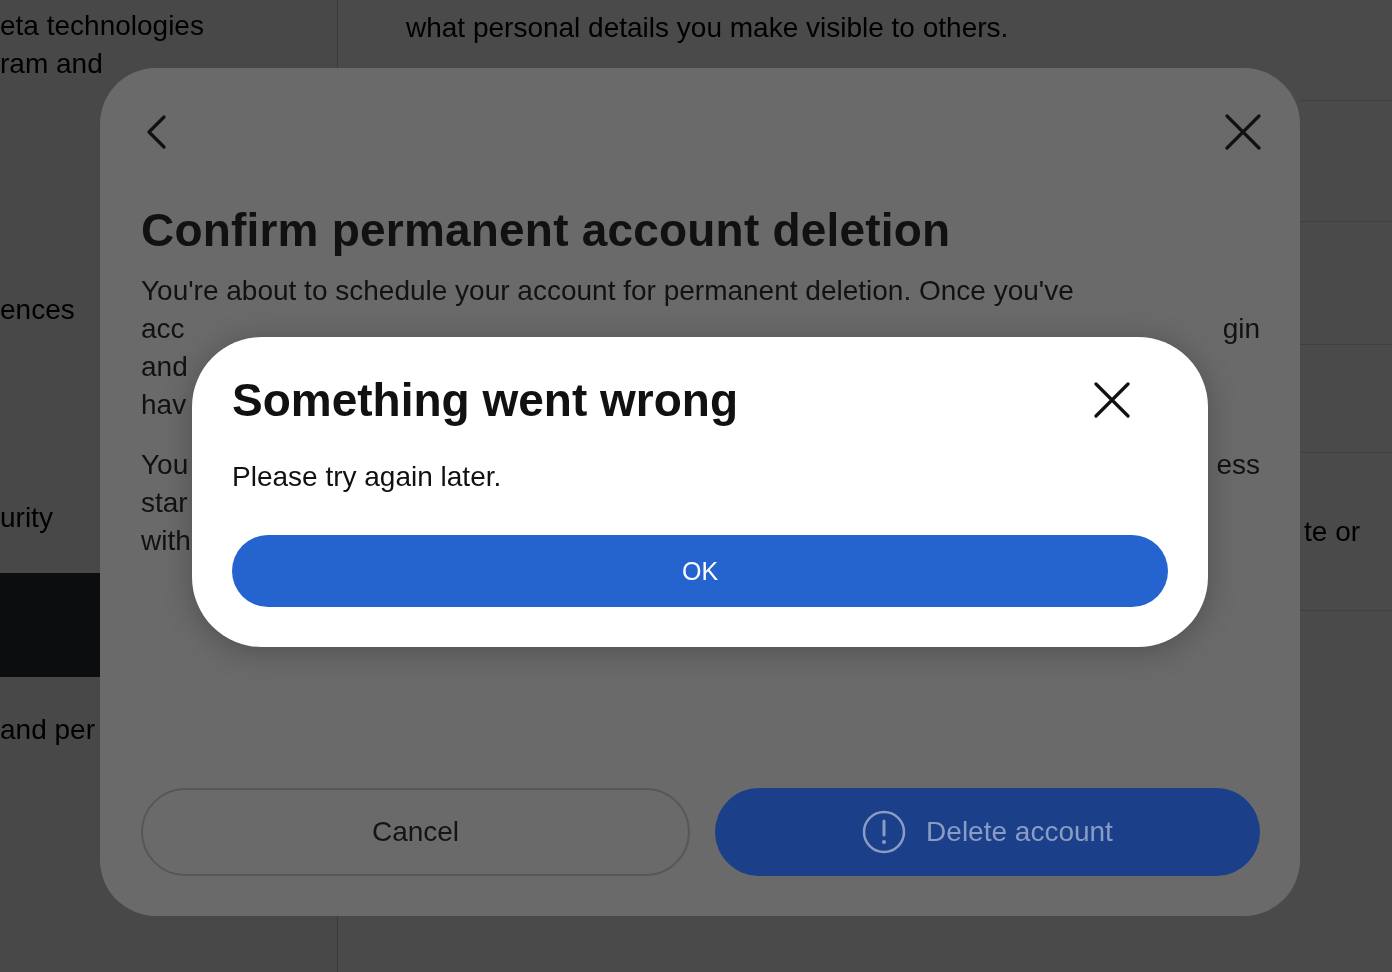 This screenshot has width=1392, height=972. I want to click on dialog-message: Please try again later., so click(367, 477).